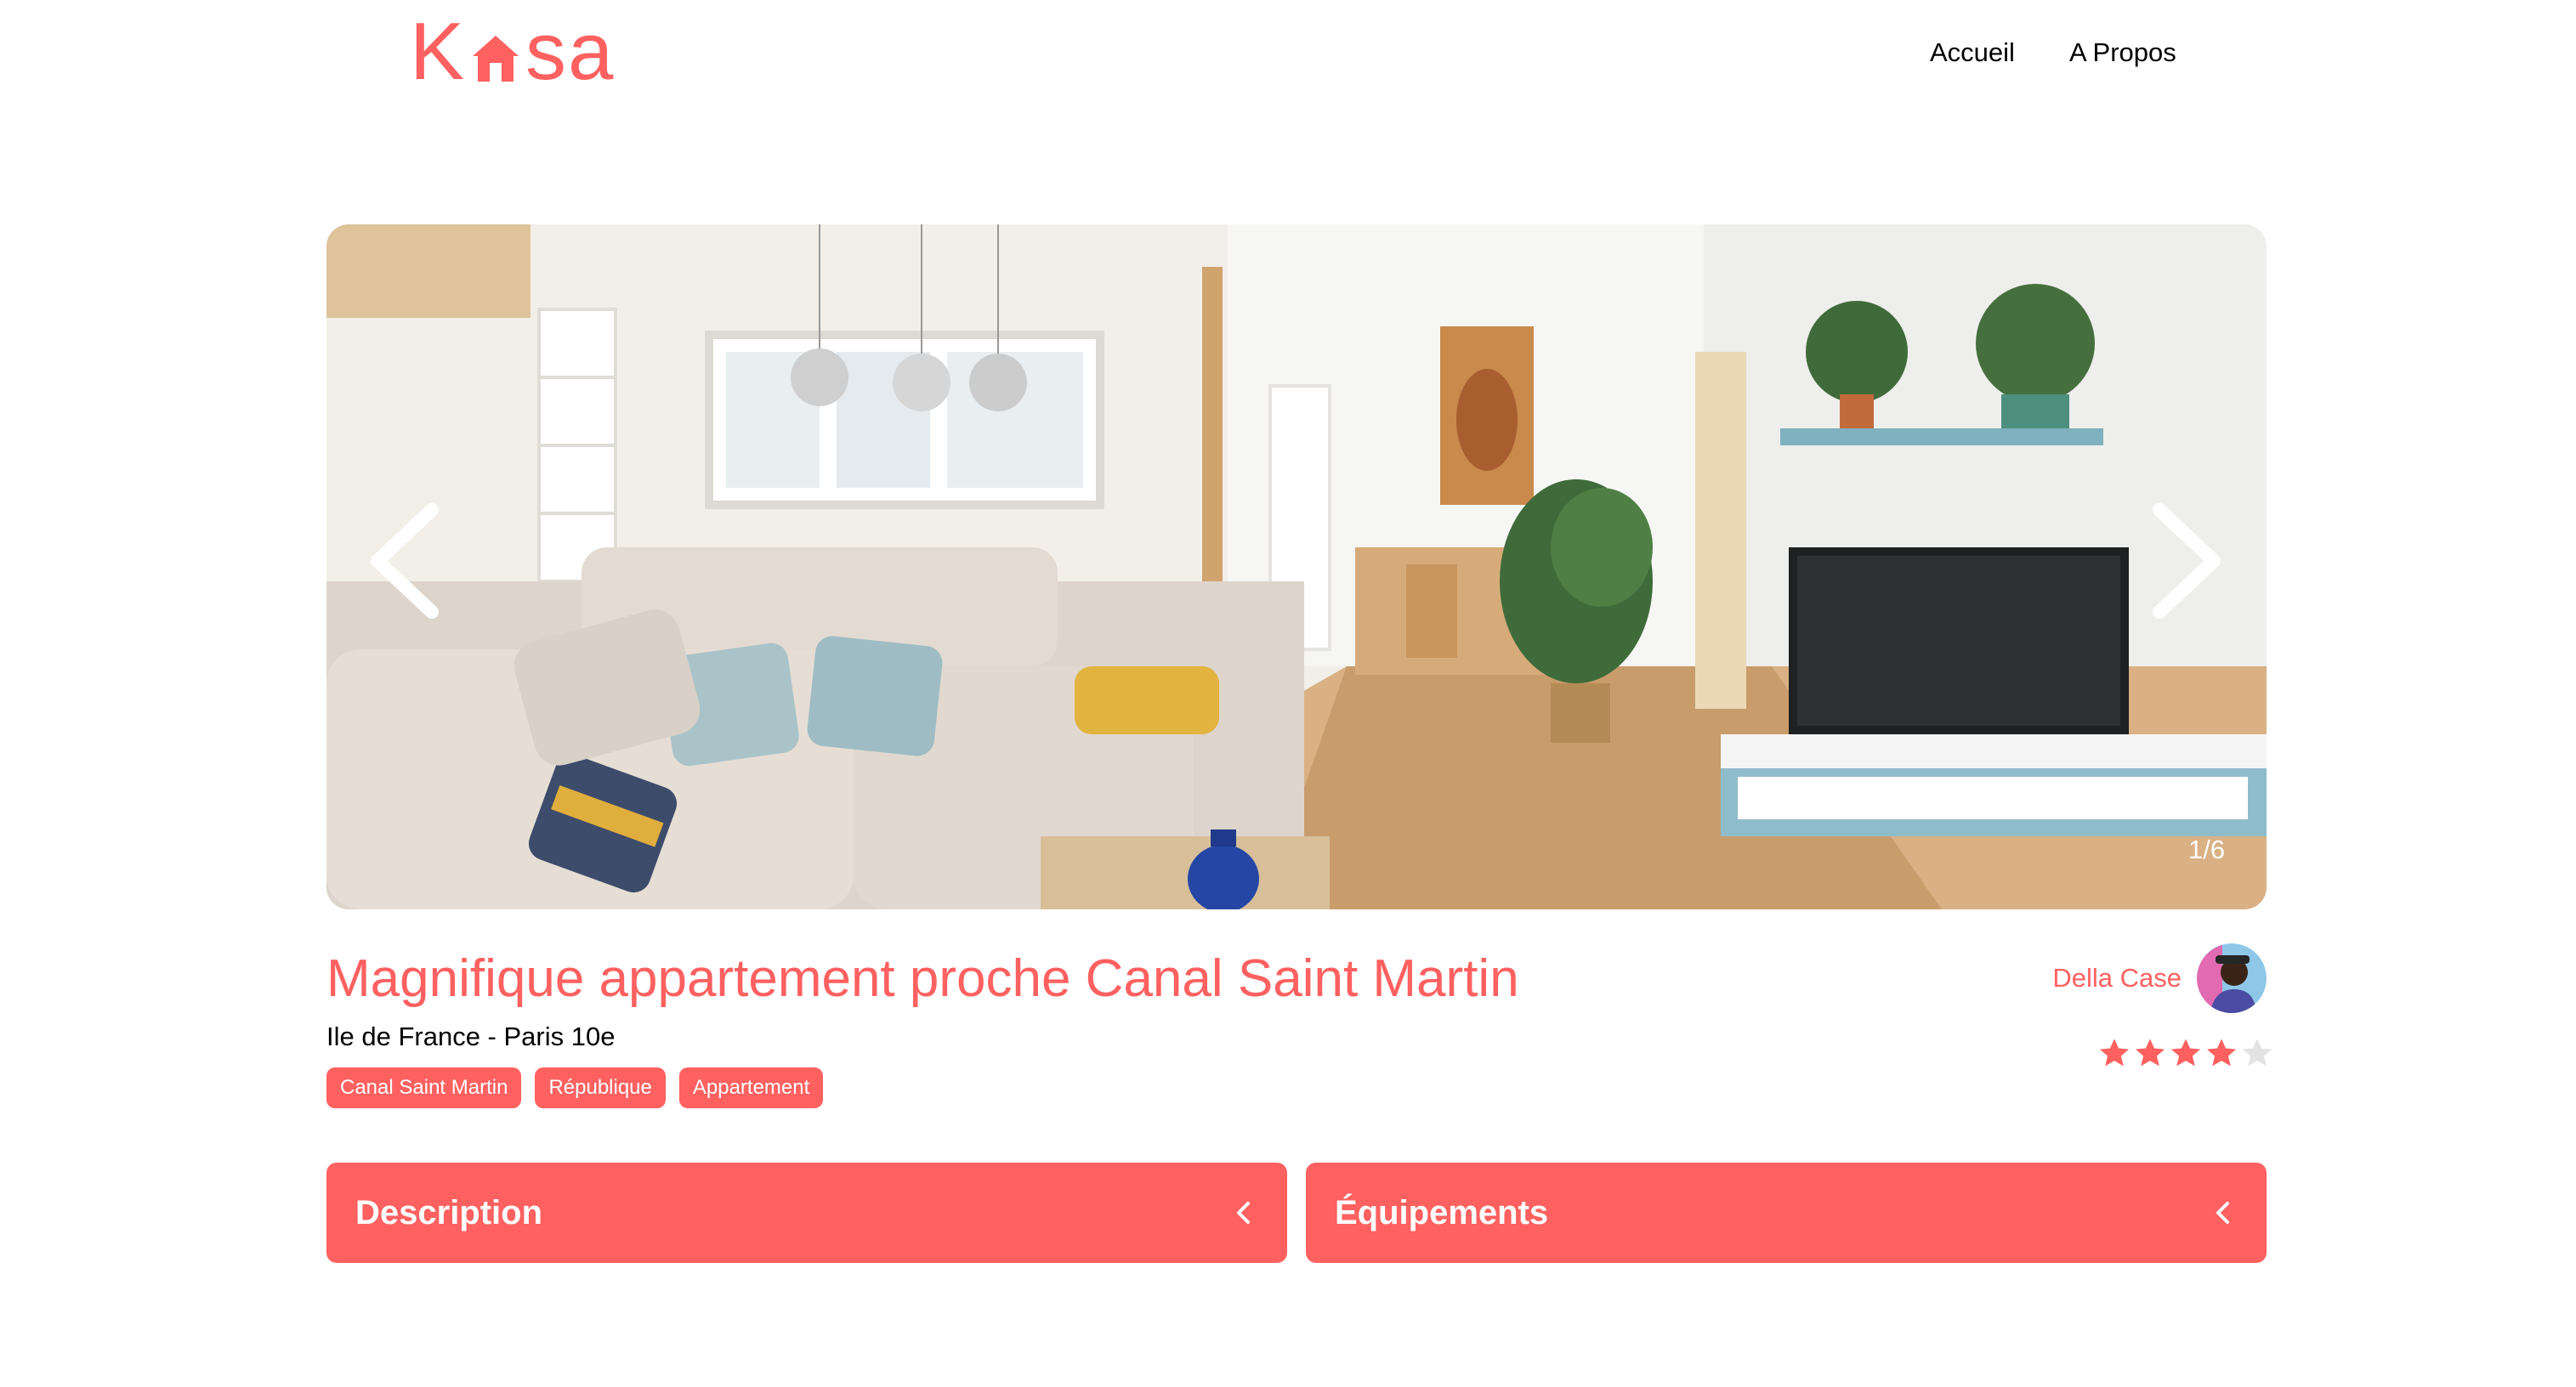  I want to click on equipments-collapse-header: Équipements, so click(1787, 1213).